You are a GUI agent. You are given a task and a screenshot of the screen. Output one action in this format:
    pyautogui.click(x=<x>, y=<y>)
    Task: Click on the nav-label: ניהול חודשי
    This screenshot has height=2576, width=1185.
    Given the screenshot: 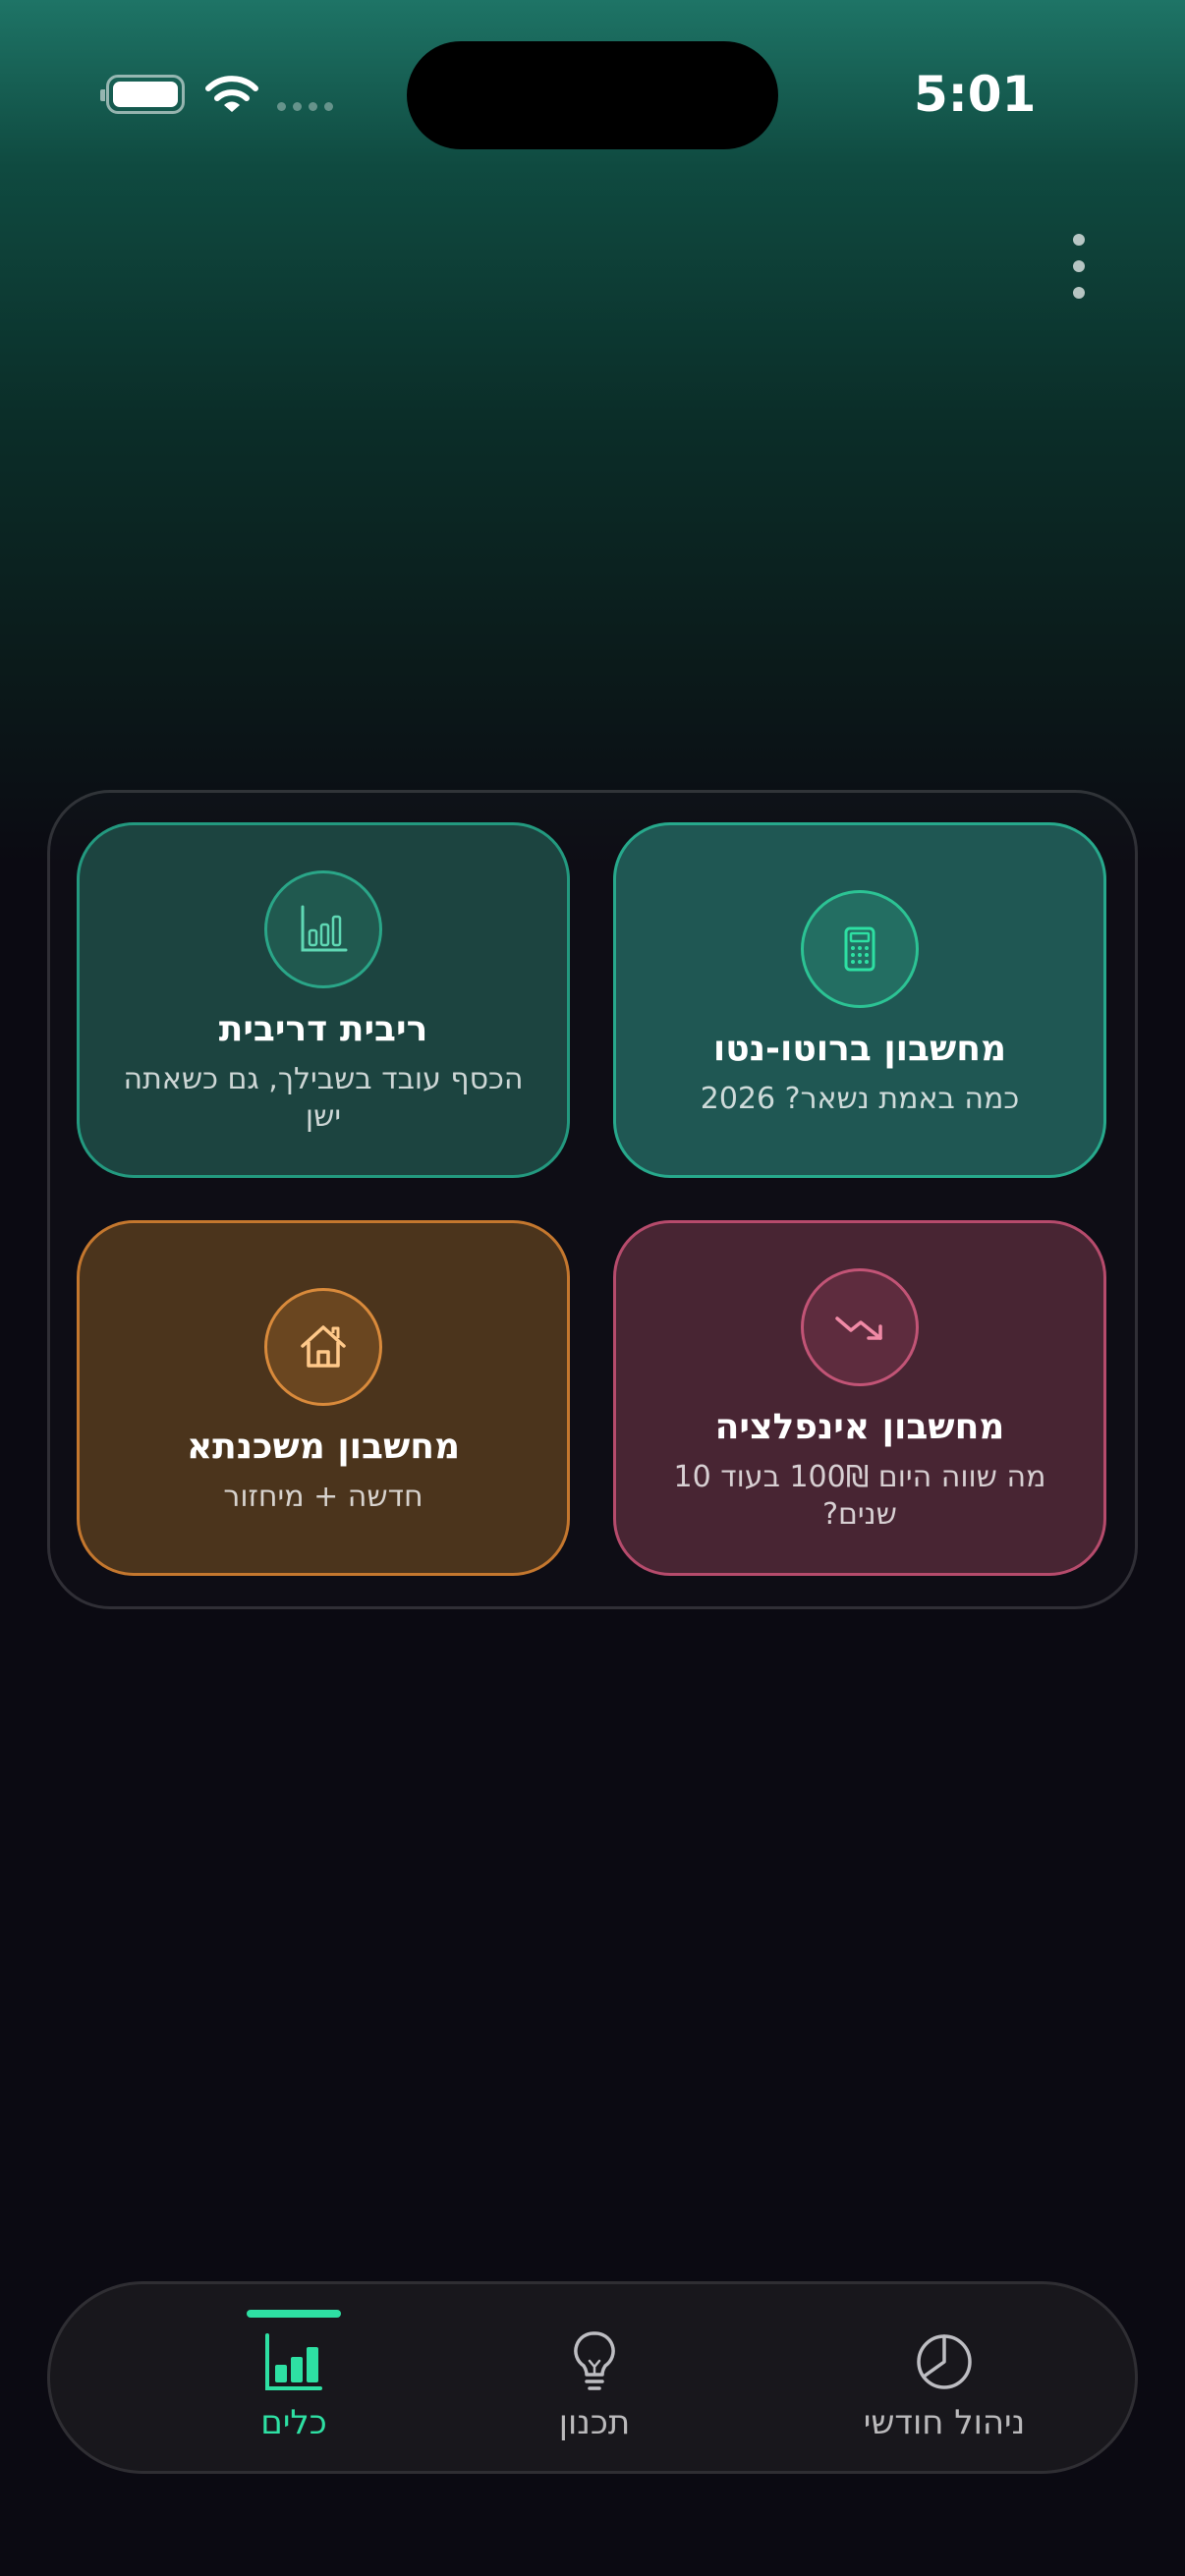 What is the action you would take?
    pyautogui.click(x=945, y=2422)
    